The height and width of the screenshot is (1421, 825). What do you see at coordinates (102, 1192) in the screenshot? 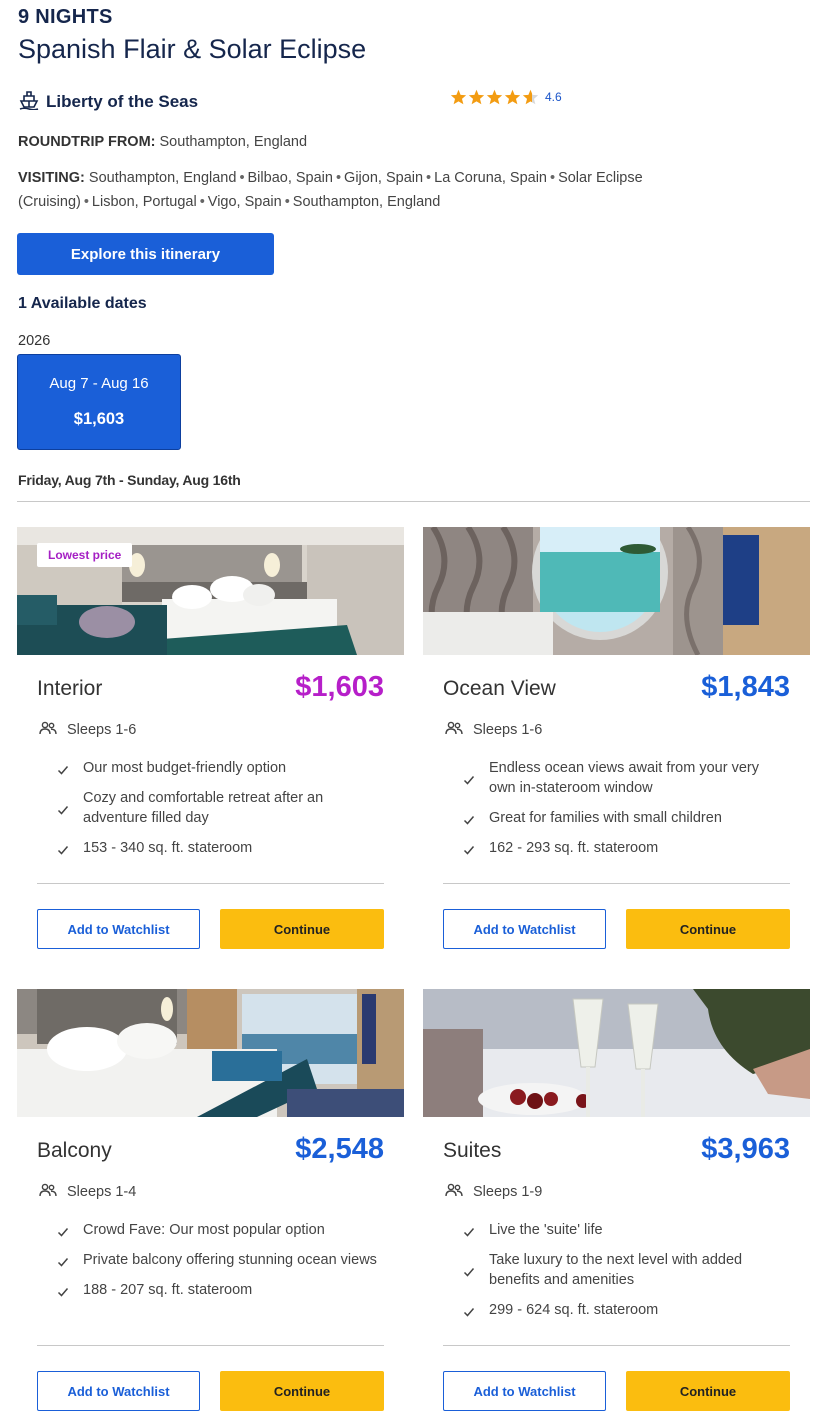
I see `sleeps-label: Sleeps 1-4` at bounding box center [102, 1192].